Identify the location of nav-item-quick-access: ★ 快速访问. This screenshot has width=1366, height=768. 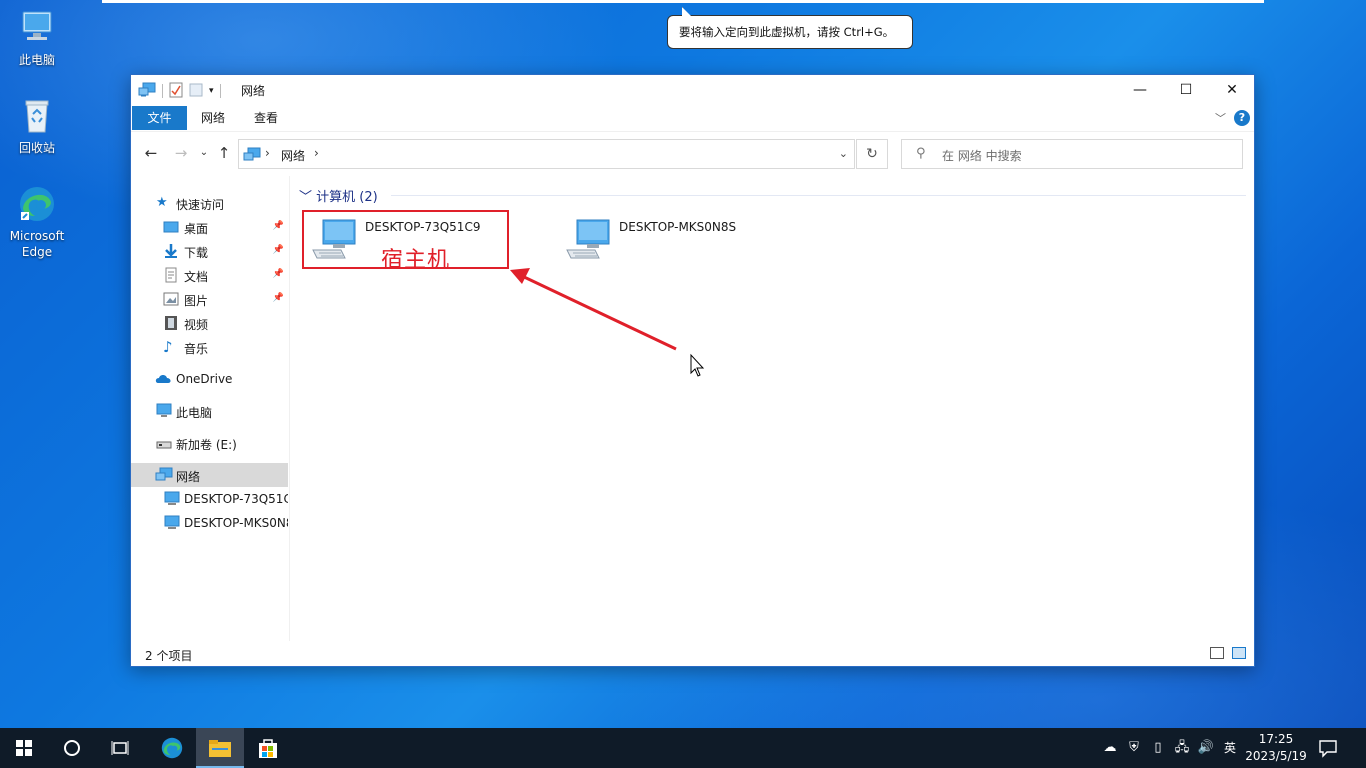
(209, 203).